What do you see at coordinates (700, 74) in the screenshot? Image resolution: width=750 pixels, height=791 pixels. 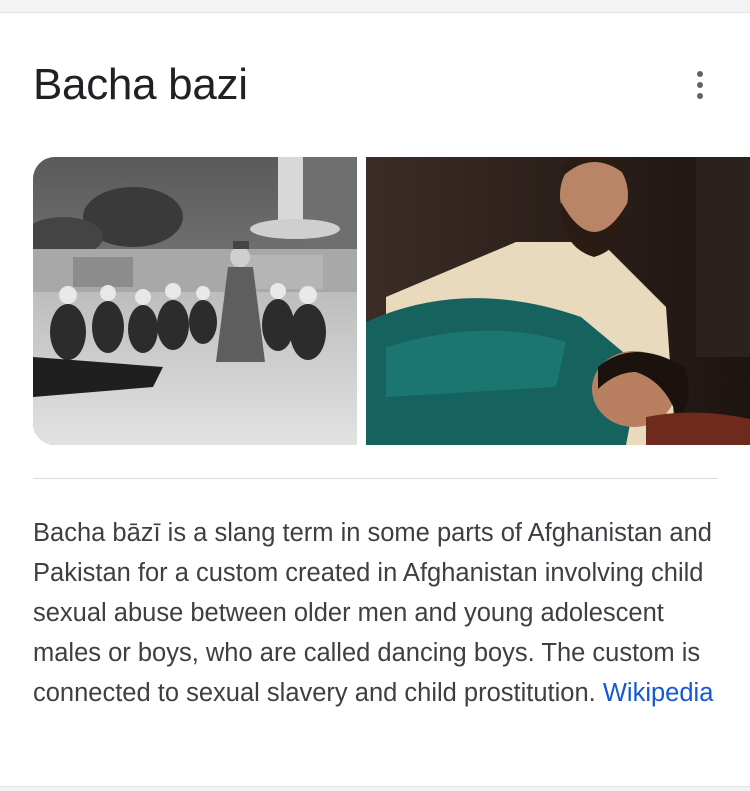 I see `more-vert-icon` at bounding box center [700, 74].